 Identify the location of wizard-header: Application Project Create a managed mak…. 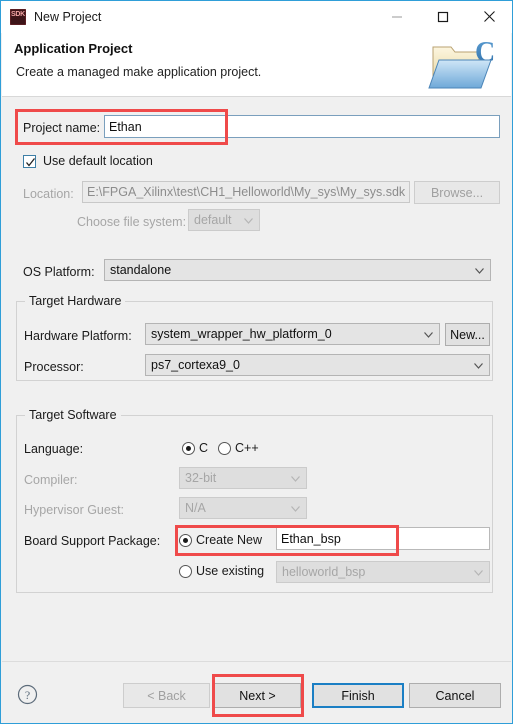
(256, 65).